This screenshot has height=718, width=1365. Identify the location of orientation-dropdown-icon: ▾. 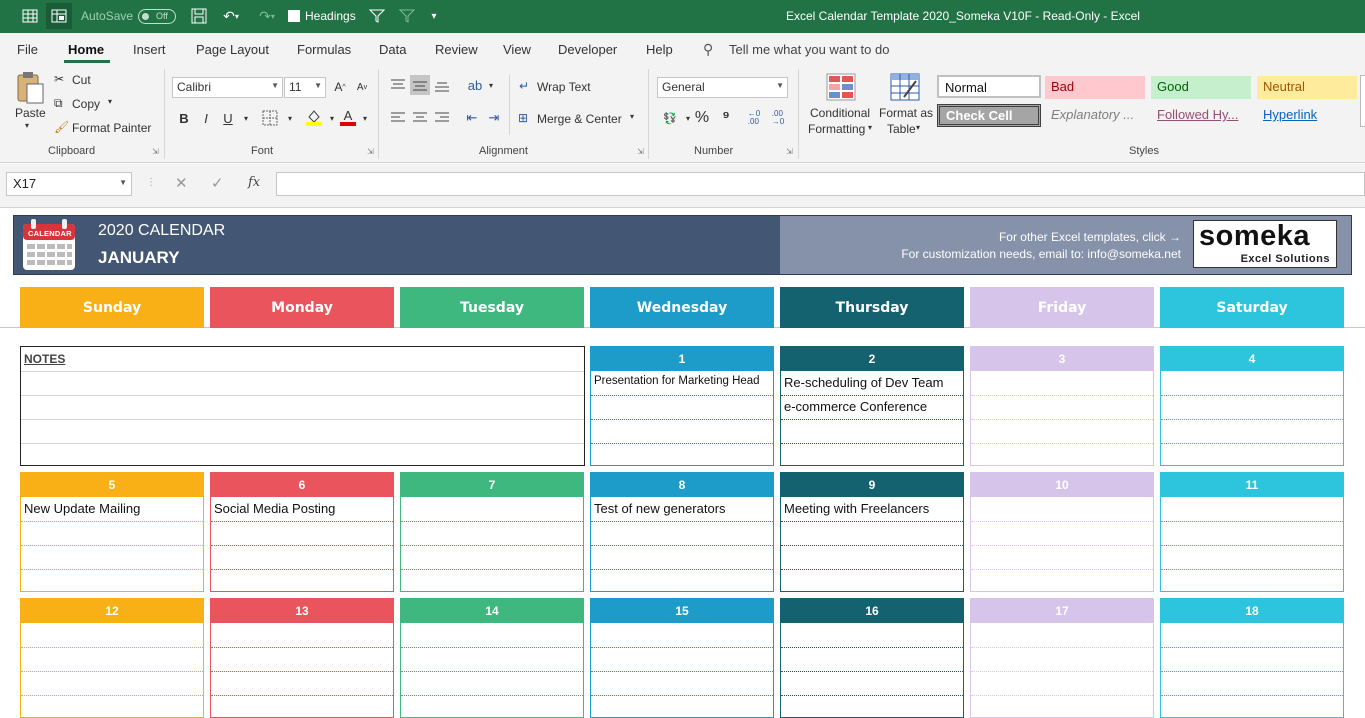
(491, 85).